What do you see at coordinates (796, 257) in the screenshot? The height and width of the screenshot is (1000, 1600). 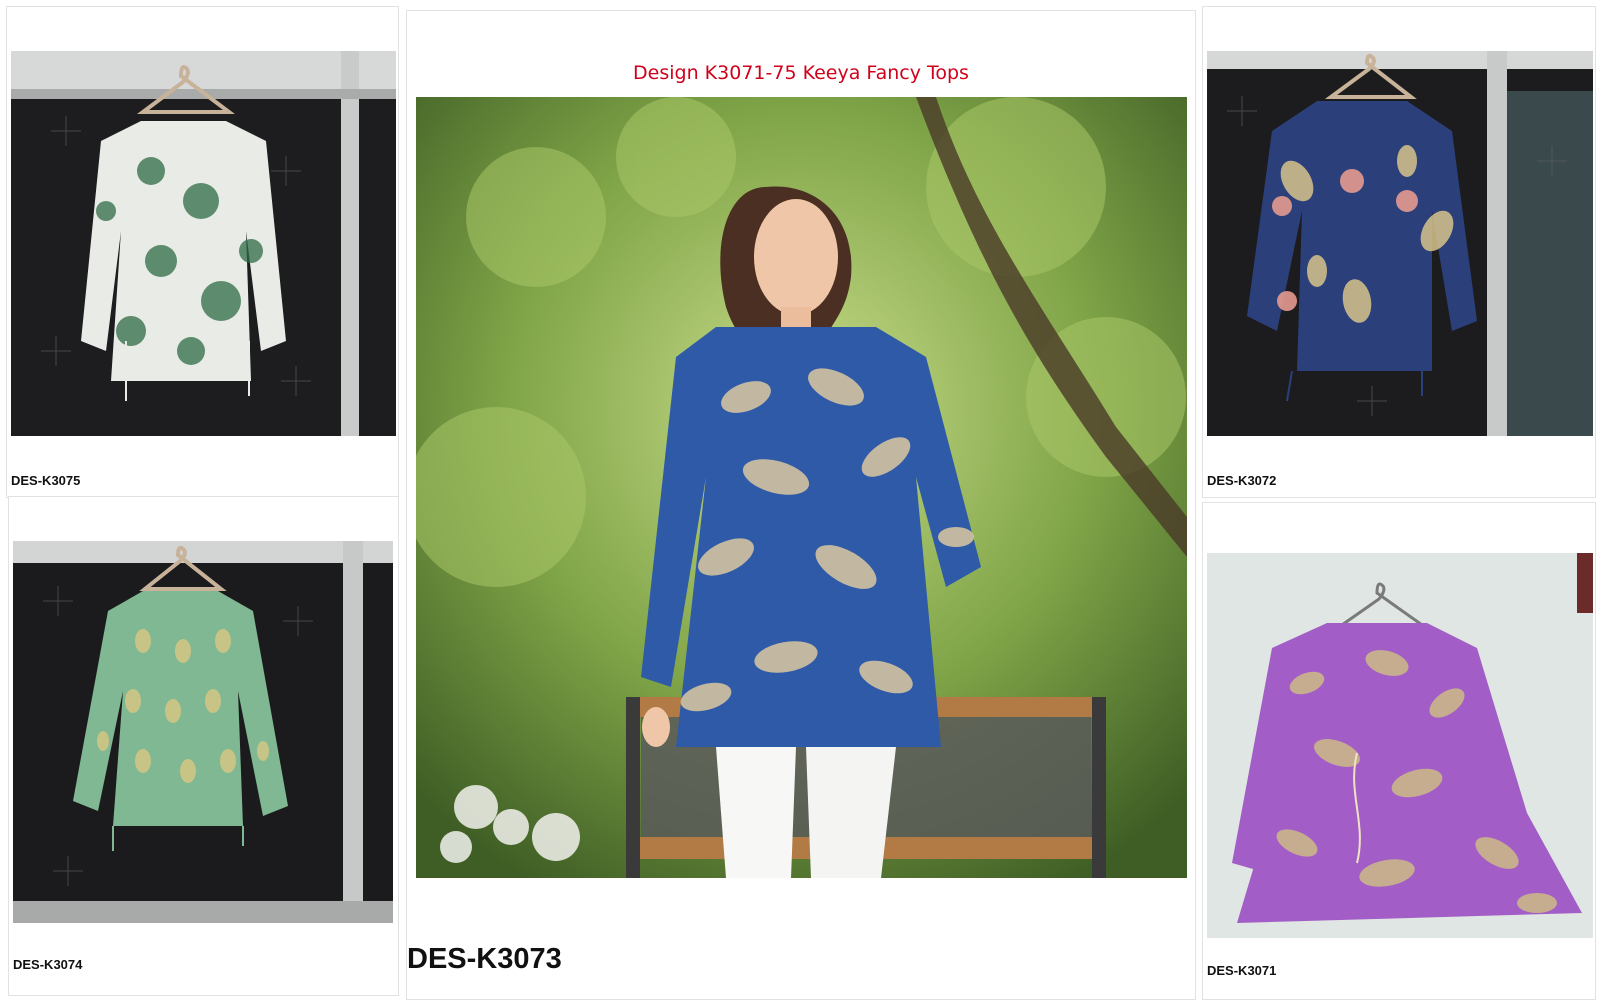 I see `model-face` at bounding box center [796, 257].